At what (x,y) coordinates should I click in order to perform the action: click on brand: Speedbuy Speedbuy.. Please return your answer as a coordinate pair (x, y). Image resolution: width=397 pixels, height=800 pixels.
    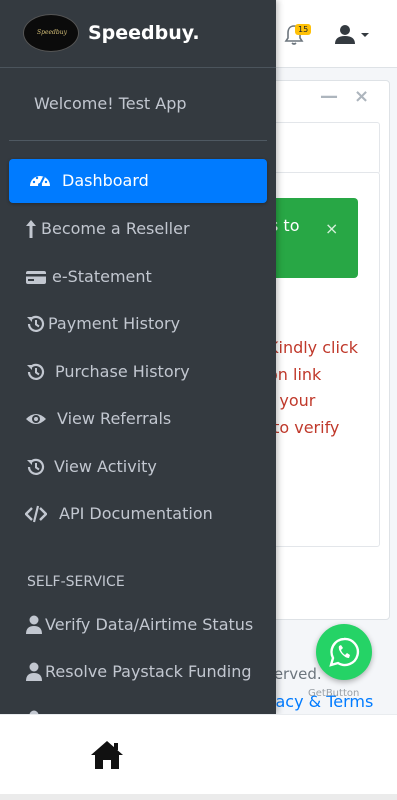
    Looking at the image, I should click on (138, 34).